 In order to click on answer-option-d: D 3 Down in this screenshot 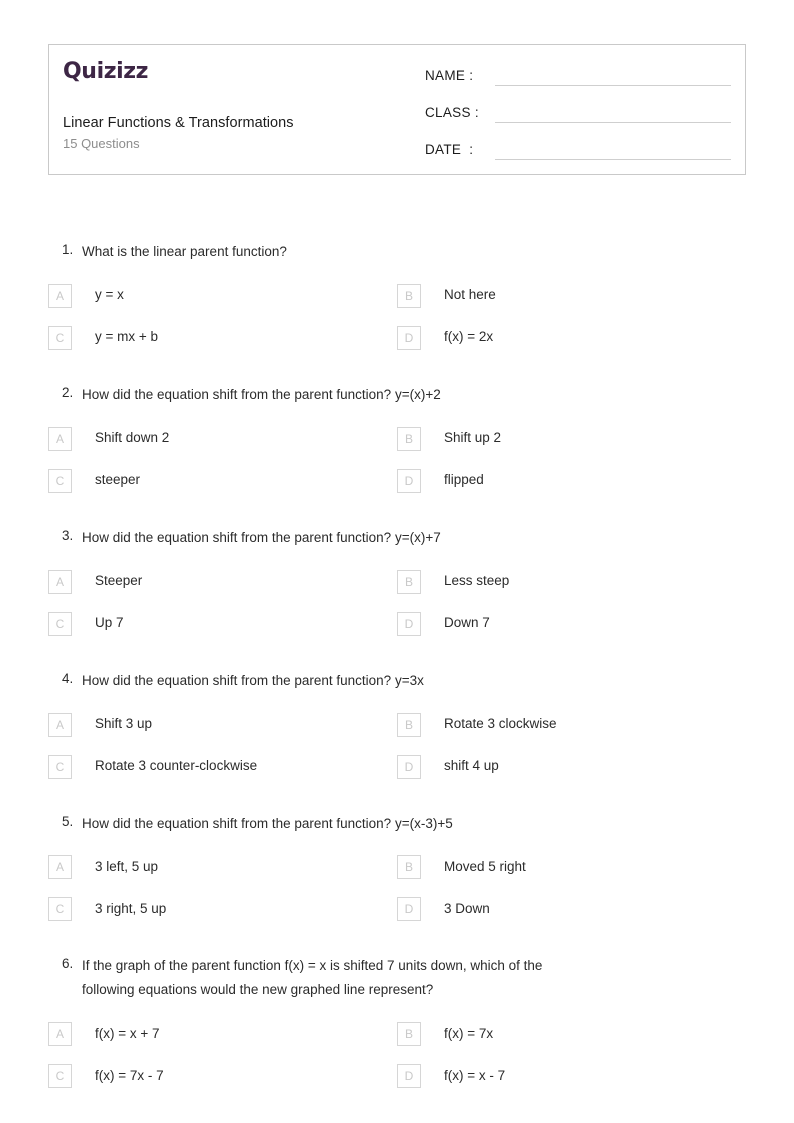, I will do `click(571, 909)`.